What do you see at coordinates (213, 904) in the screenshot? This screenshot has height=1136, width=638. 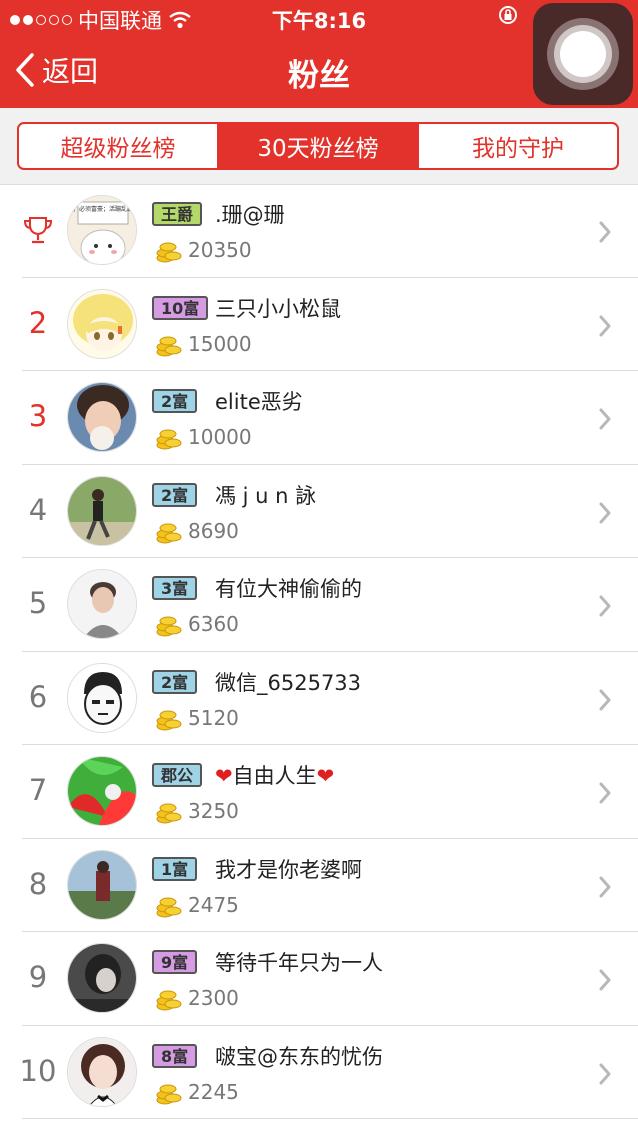 I see `coin-count: 2475` at bounding box center [213, 904].